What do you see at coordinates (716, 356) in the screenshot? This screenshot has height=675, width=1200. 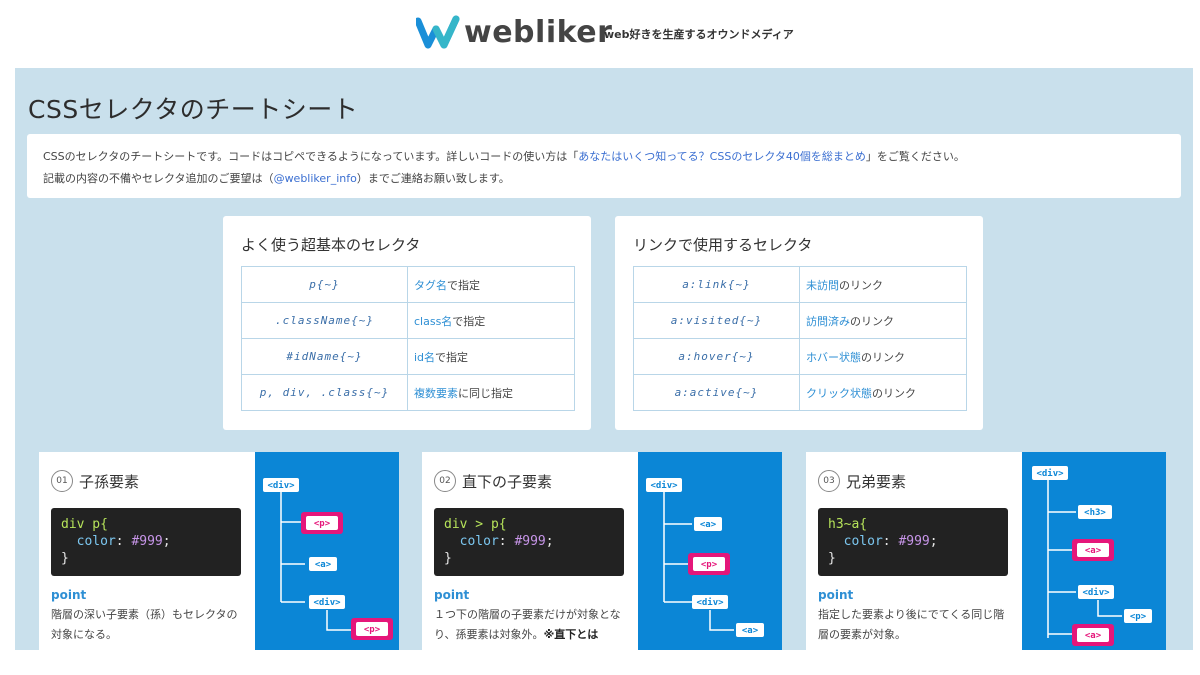 I see `selector-code: a:hover{~}` at bounding box center [716, 356].